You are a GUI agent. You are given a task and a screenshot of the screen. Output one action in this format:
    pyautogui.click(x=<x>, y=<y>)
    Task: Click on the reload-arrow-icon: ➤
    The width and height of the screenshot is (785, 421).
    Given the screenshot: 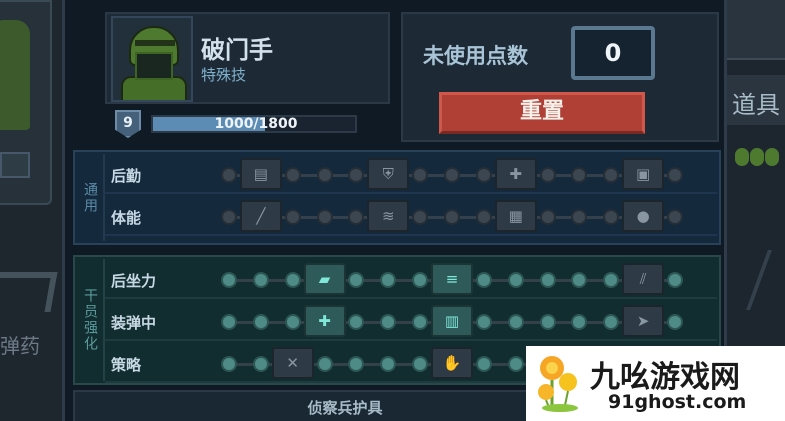 What is the action you would take?
    pyautogui.click(x=643, y=321)
    